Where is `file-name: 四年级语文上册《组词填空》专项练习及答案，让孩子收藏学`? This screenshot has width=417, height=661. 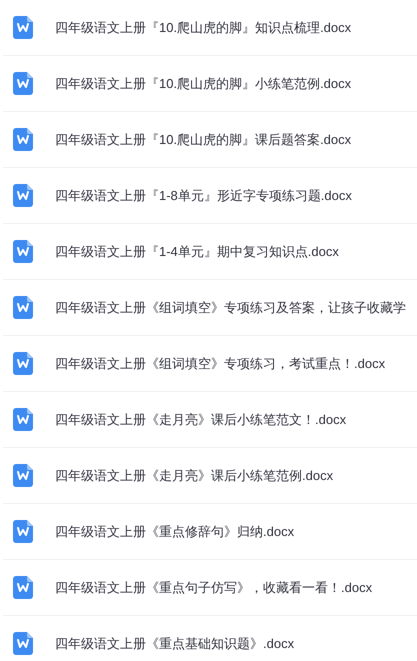
file-name: 四年级语文上册《组词填空》专项练习及答案，让孩子收藏学 is located at coordinates (230, 308).